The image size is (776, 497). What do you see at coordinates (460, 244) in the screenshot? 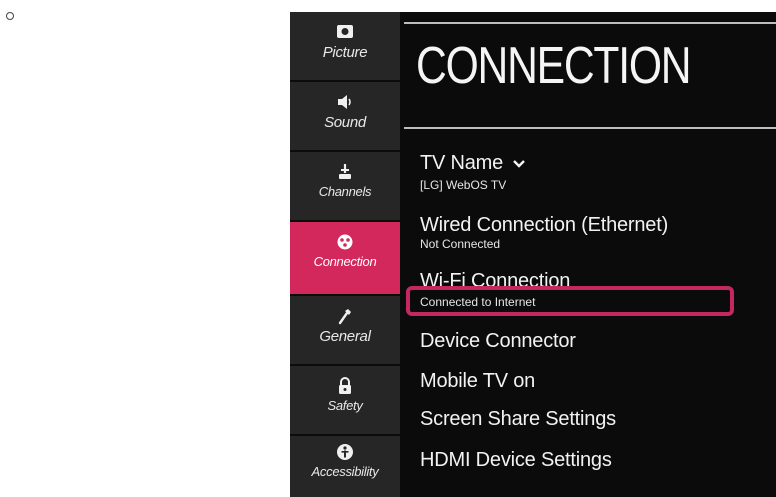
I see `menu-item-value: Not Connected` at bounding box center [460, 244].